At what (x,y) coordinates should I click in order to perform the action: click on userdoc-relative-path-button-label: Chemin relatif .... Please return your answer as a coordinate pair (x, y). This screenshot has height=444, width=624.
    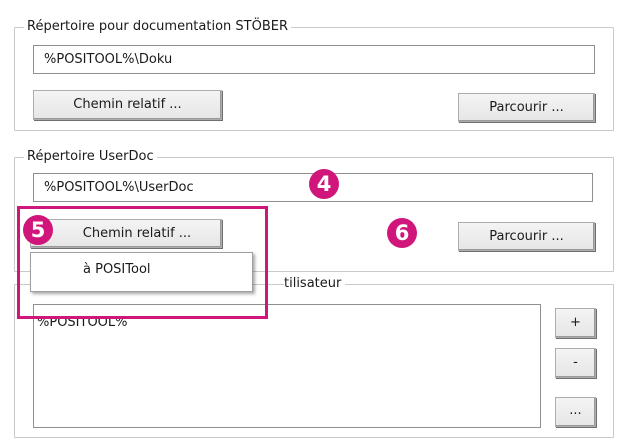
    Looking at the image, I should click on (137, 233).